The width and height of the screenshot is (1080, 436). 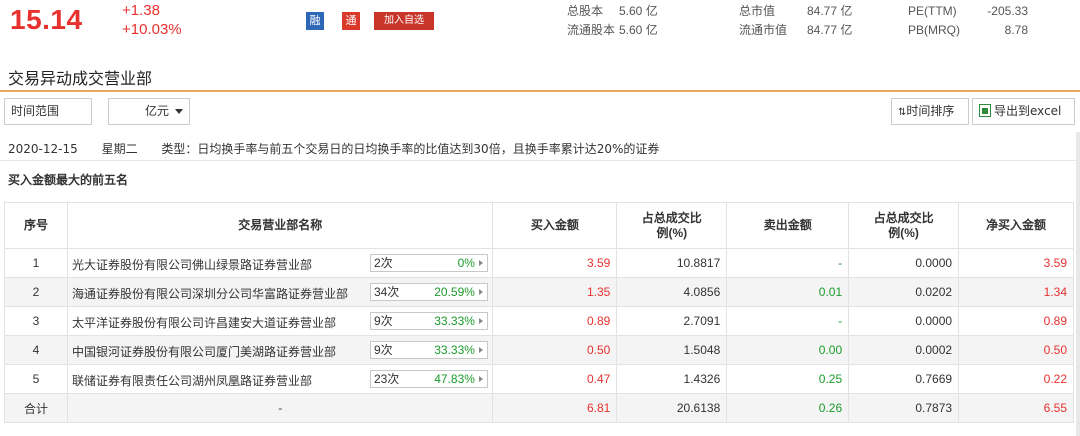 What do you see at coordinates (68, 180) in the screenshot?
I see `table-subtitle: 买入金额最大的前五名` at bounding box center [68, 180].